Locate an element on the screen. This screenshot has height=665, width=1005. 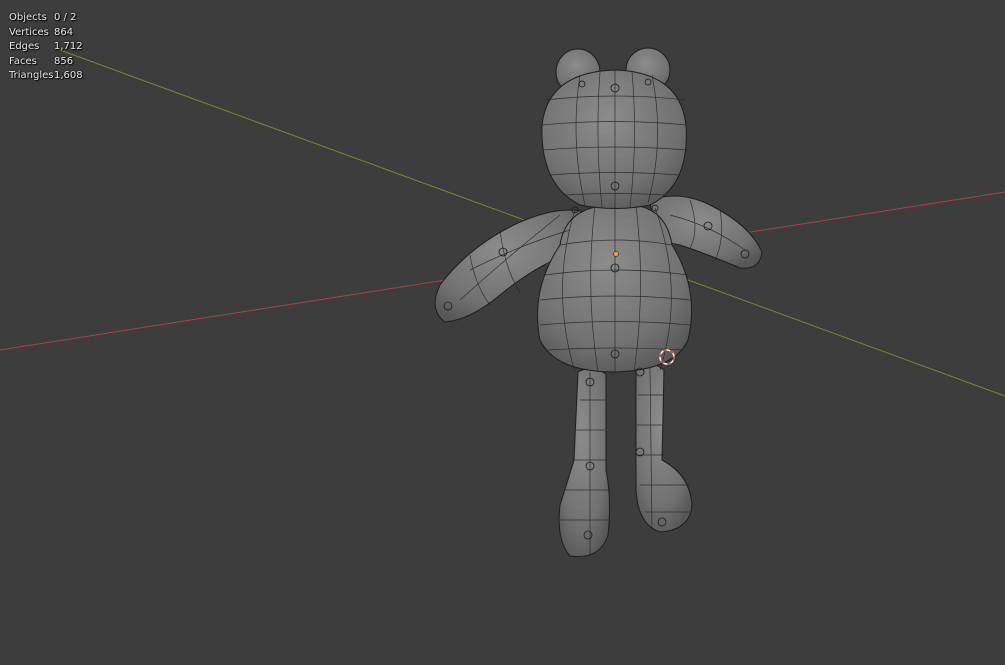
stat-label: Triangles is located at coordinates (31, 75).